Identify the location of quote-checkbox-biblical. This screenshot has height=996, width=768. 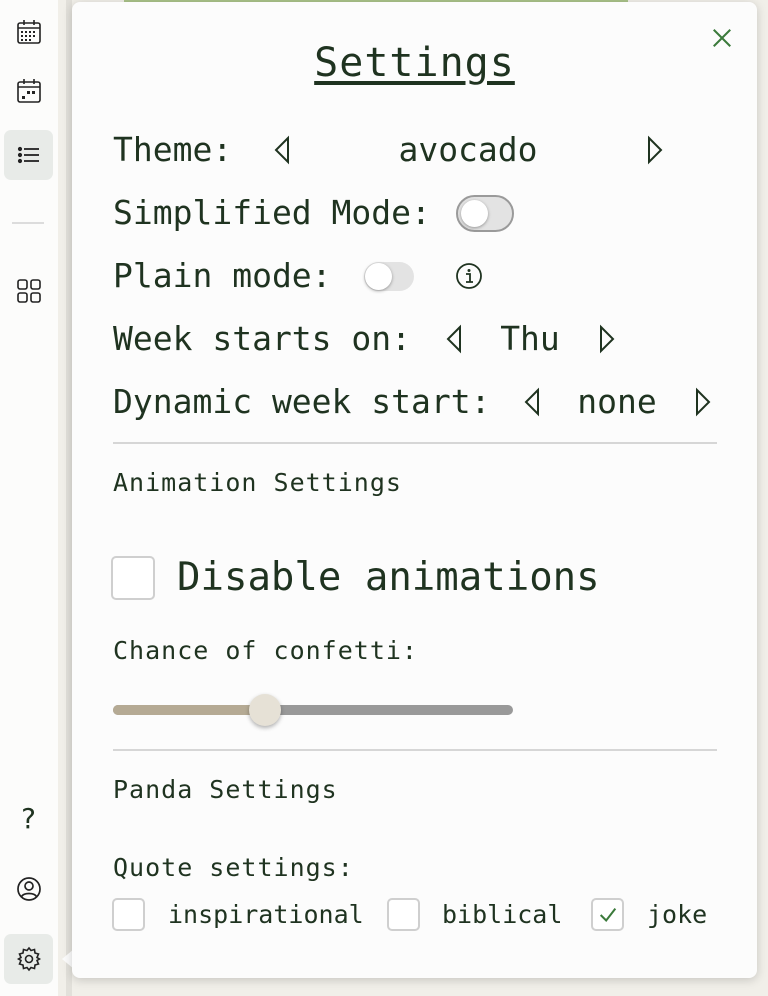
(403, 914).